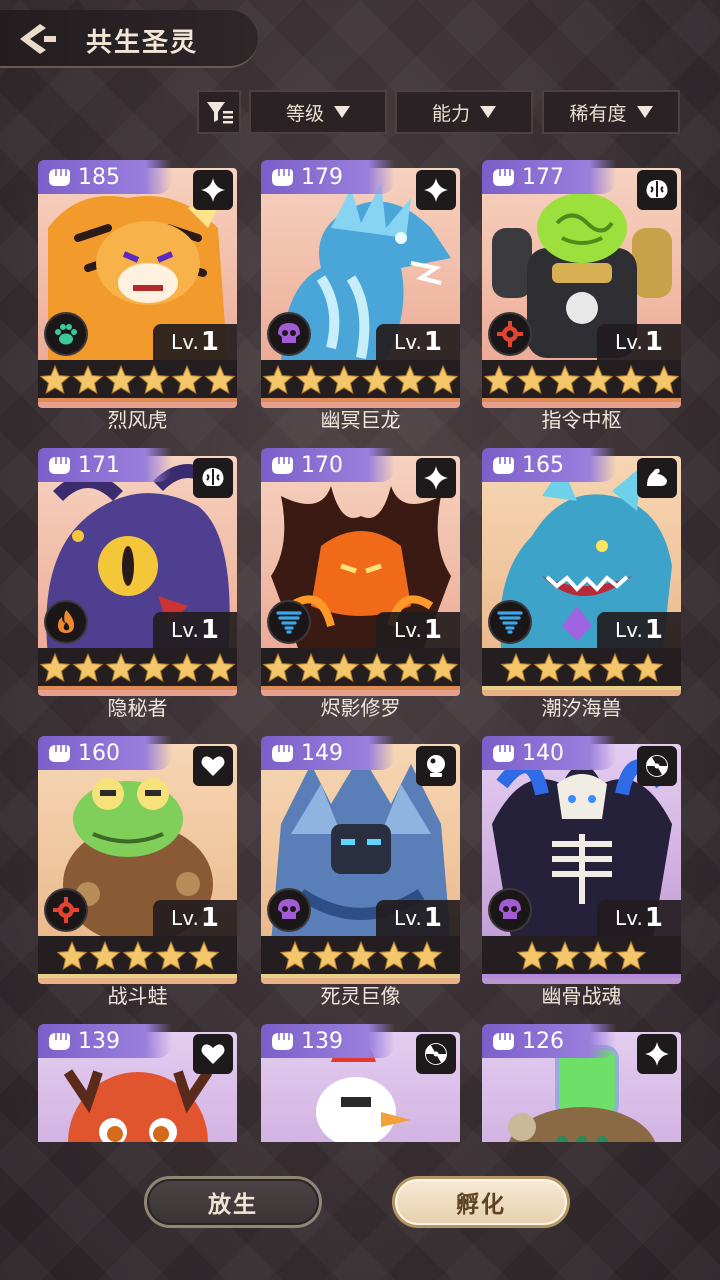  Describe the element at coordinates (581, 420) in the screenshot. I see `pet-name: 指令中枢` at that location.